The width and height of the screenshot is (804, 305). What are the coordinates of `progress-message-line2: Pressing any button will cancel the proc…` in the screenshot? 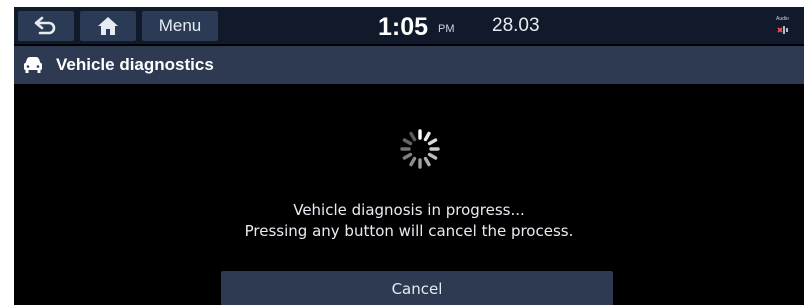 It's located at (409, 231).